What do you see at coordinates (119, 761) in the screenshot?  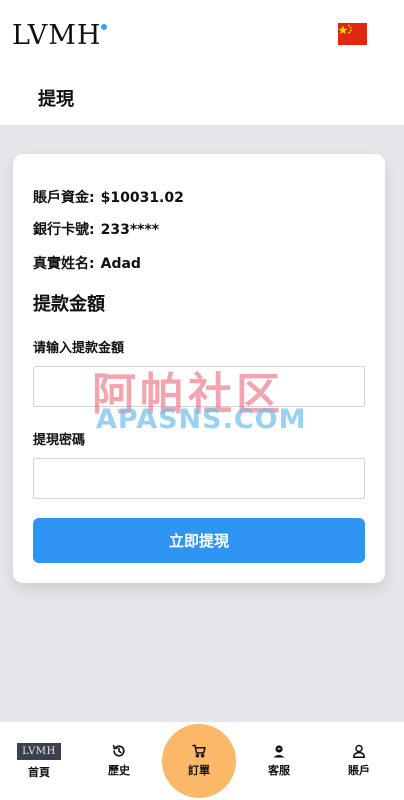 I see `nav-history: 歷史` at bounding box center [119, 761].